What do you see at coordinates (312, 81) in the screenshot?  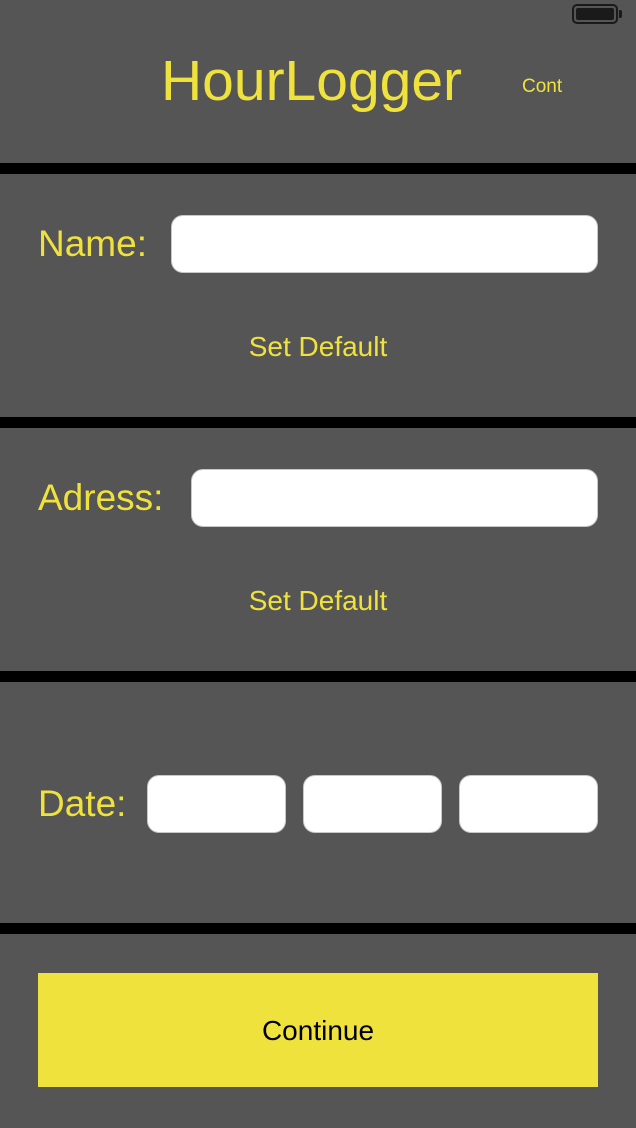 I see `app-title: HourLogger` at bounding box center [312, 81].